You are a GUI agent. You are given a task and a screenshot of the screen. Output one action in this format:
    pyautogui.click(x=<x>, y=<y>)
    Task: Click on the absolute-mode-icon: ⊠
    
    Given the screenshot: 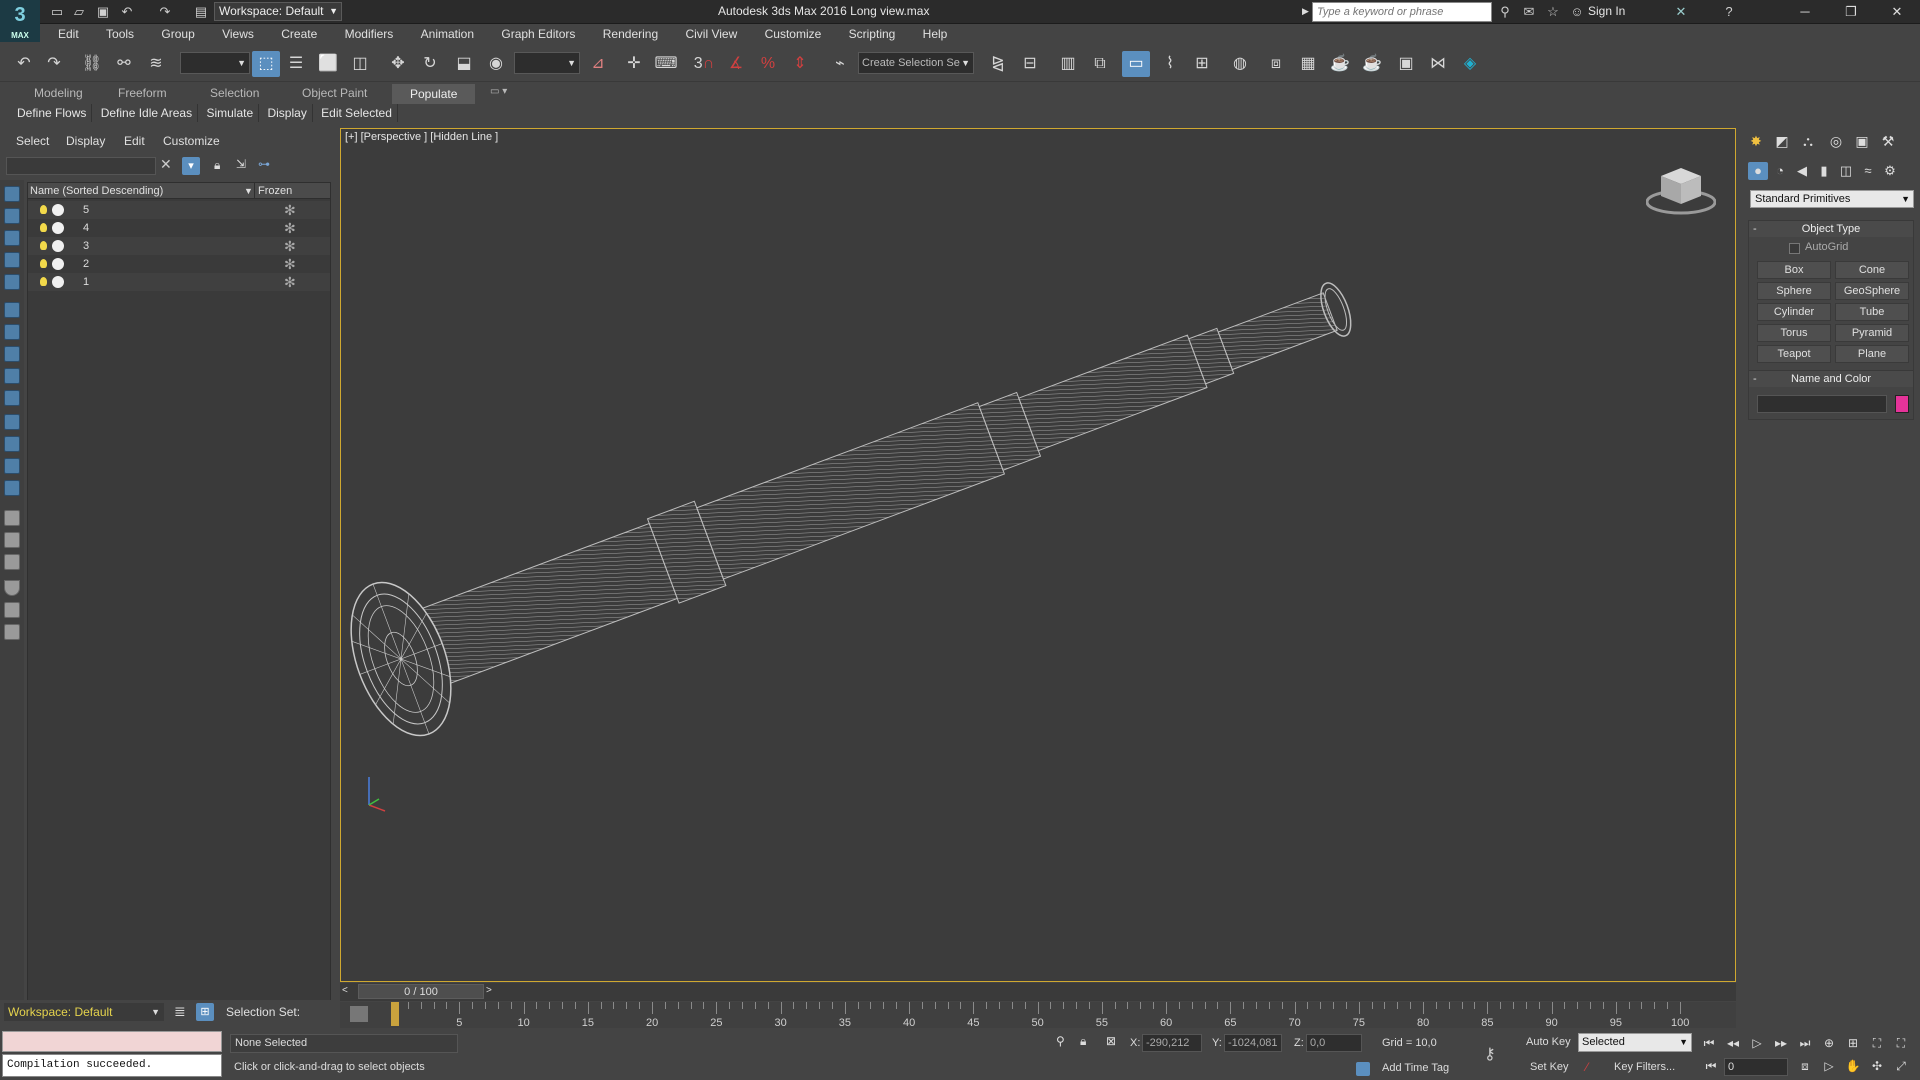 What is the action you would take?
    pyautogui.click(x=1111, y=1041)
    